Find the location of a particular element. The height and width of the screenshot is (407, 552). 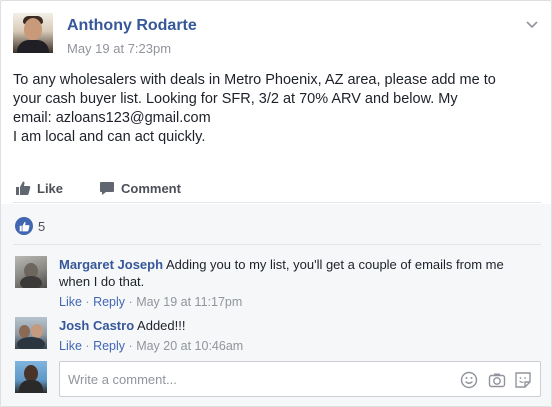

comment-timestamp: May 20 at 10:46am is located at coordinates (189, 346).